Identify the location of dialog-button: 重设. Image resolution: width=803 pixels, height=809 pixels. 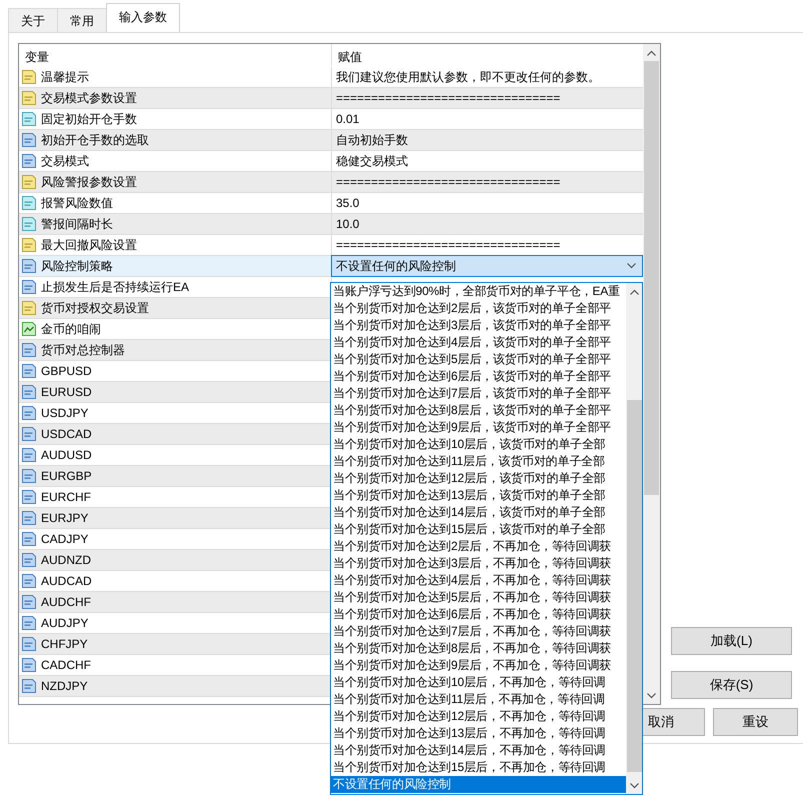
(755, 722).